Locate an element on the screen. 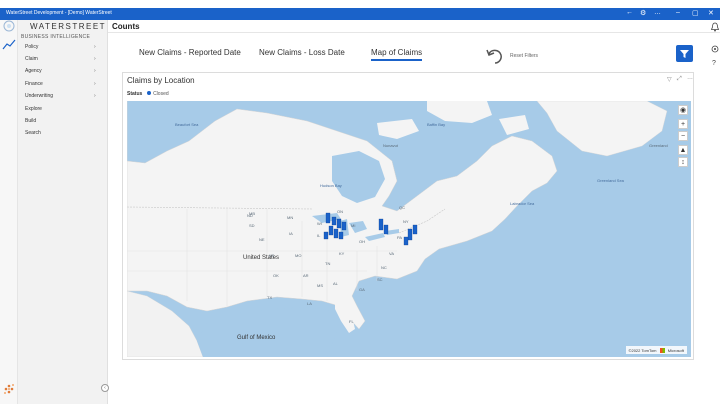  sidebar-item-agency: Agency is located at coordinates (33, 71).